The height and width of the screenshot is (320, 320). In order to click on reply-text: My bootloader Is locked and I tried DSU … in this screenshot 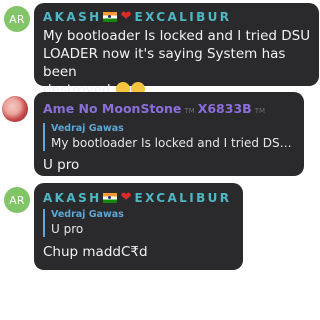, I will do `click(173, 143)`.